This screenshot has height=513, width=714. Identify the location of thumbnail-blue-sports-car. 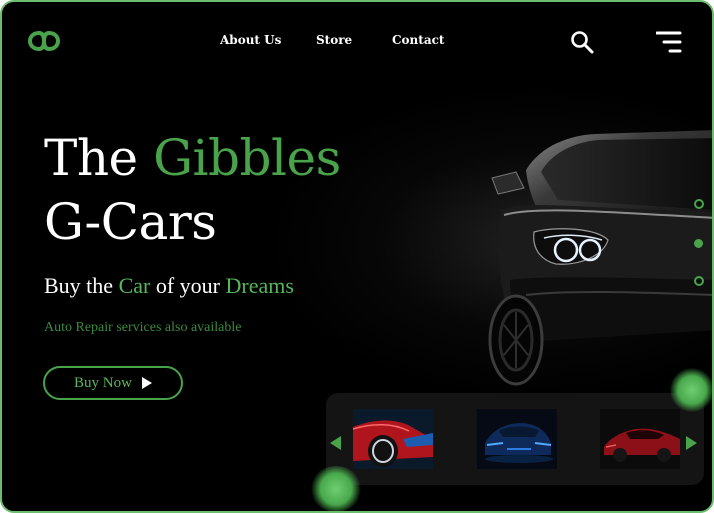
(517, 439).